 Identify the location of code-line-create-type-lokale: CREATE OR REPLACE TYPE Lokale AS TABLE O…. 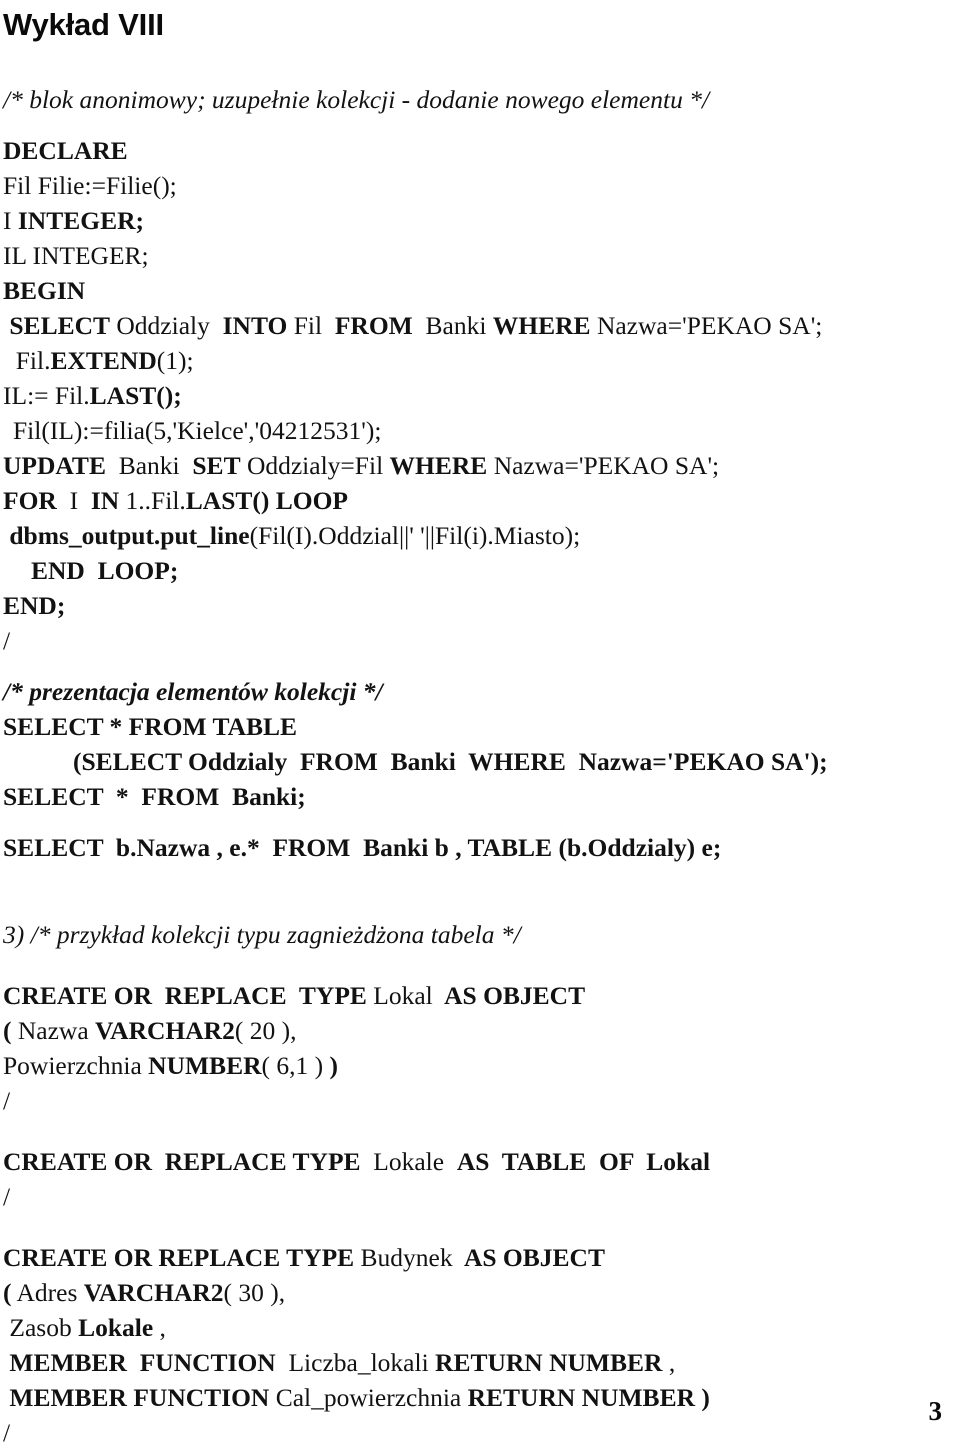
(466, 1161).